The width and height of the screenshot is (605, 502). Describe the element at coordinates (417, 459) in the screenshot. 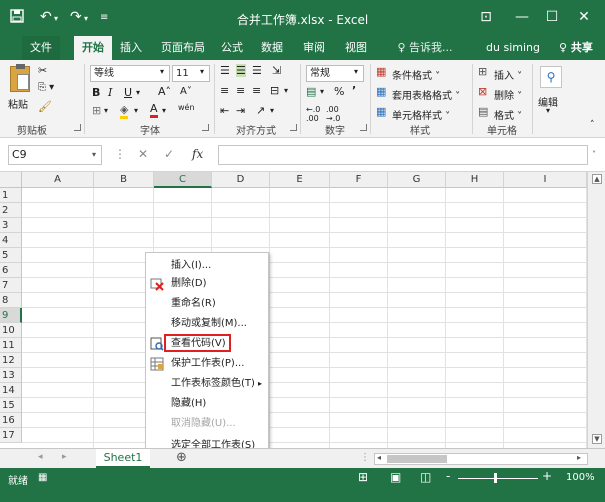

I see `horizontal-scroll-thumb` at that location.